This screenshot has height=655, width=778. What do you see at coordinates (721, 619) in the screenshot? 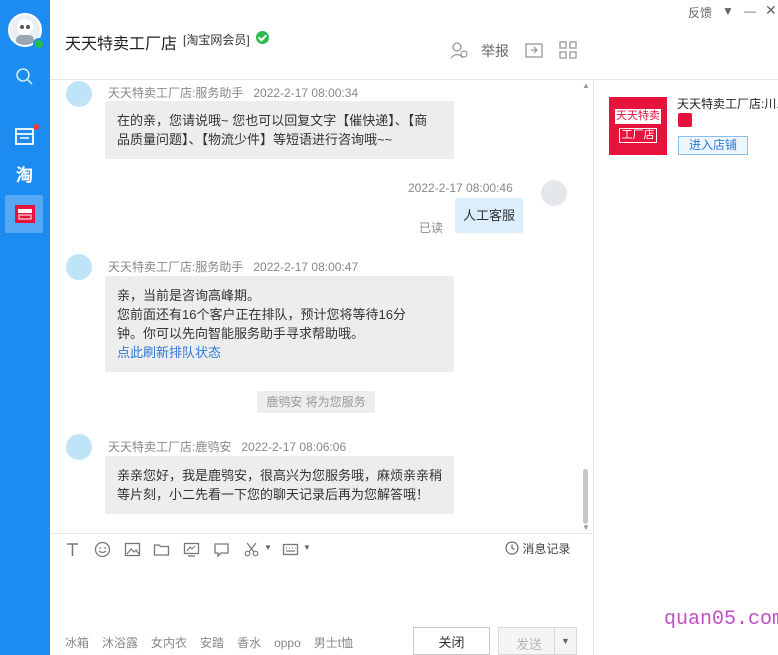
I see `watermark: quan05.com` at bounding box center [721, 619].